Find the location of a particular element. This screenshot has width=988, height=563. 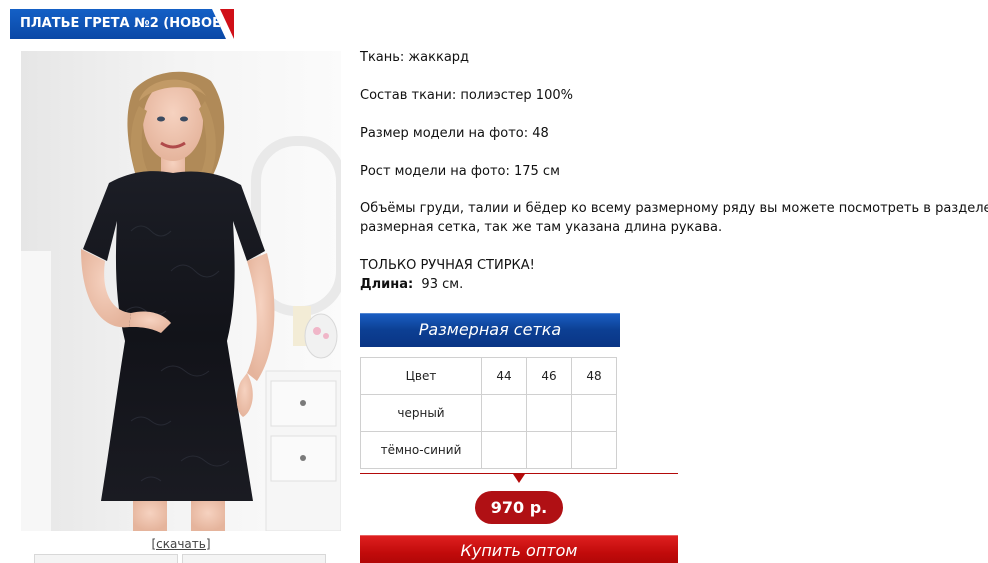

size-header-48: 48 is located at coordinates (594, 376).